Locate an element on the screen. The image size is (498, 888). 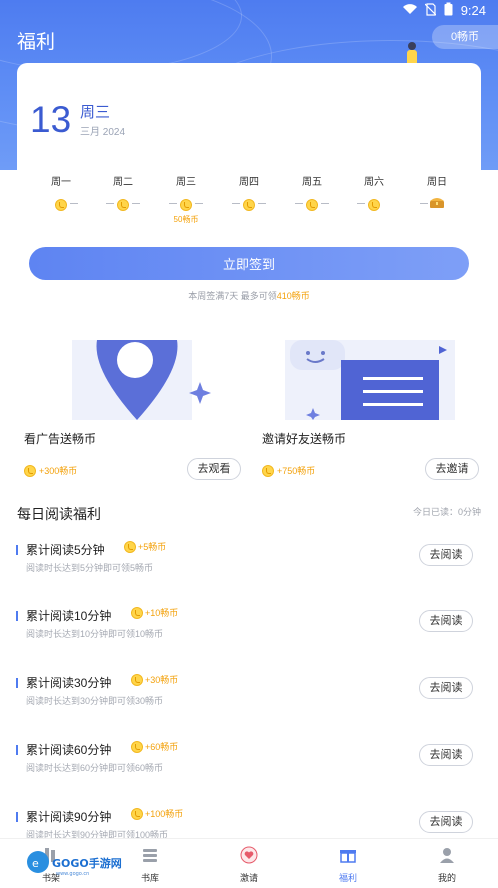
page-title: 福利 is located at coordinates (36, 42).